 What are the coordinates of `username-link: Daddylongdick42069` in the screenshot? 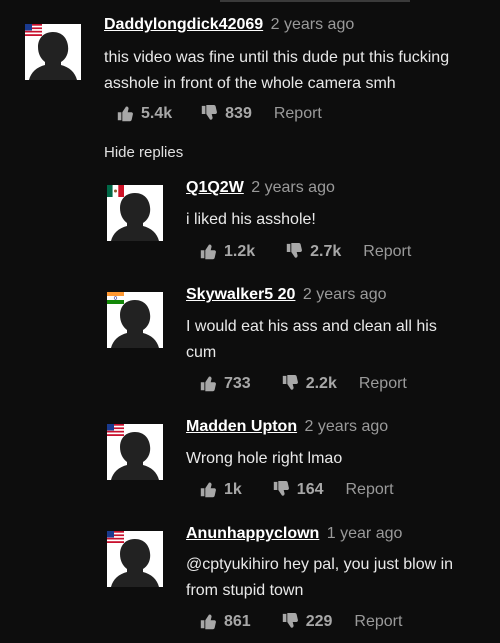 It's located at (183, 24).